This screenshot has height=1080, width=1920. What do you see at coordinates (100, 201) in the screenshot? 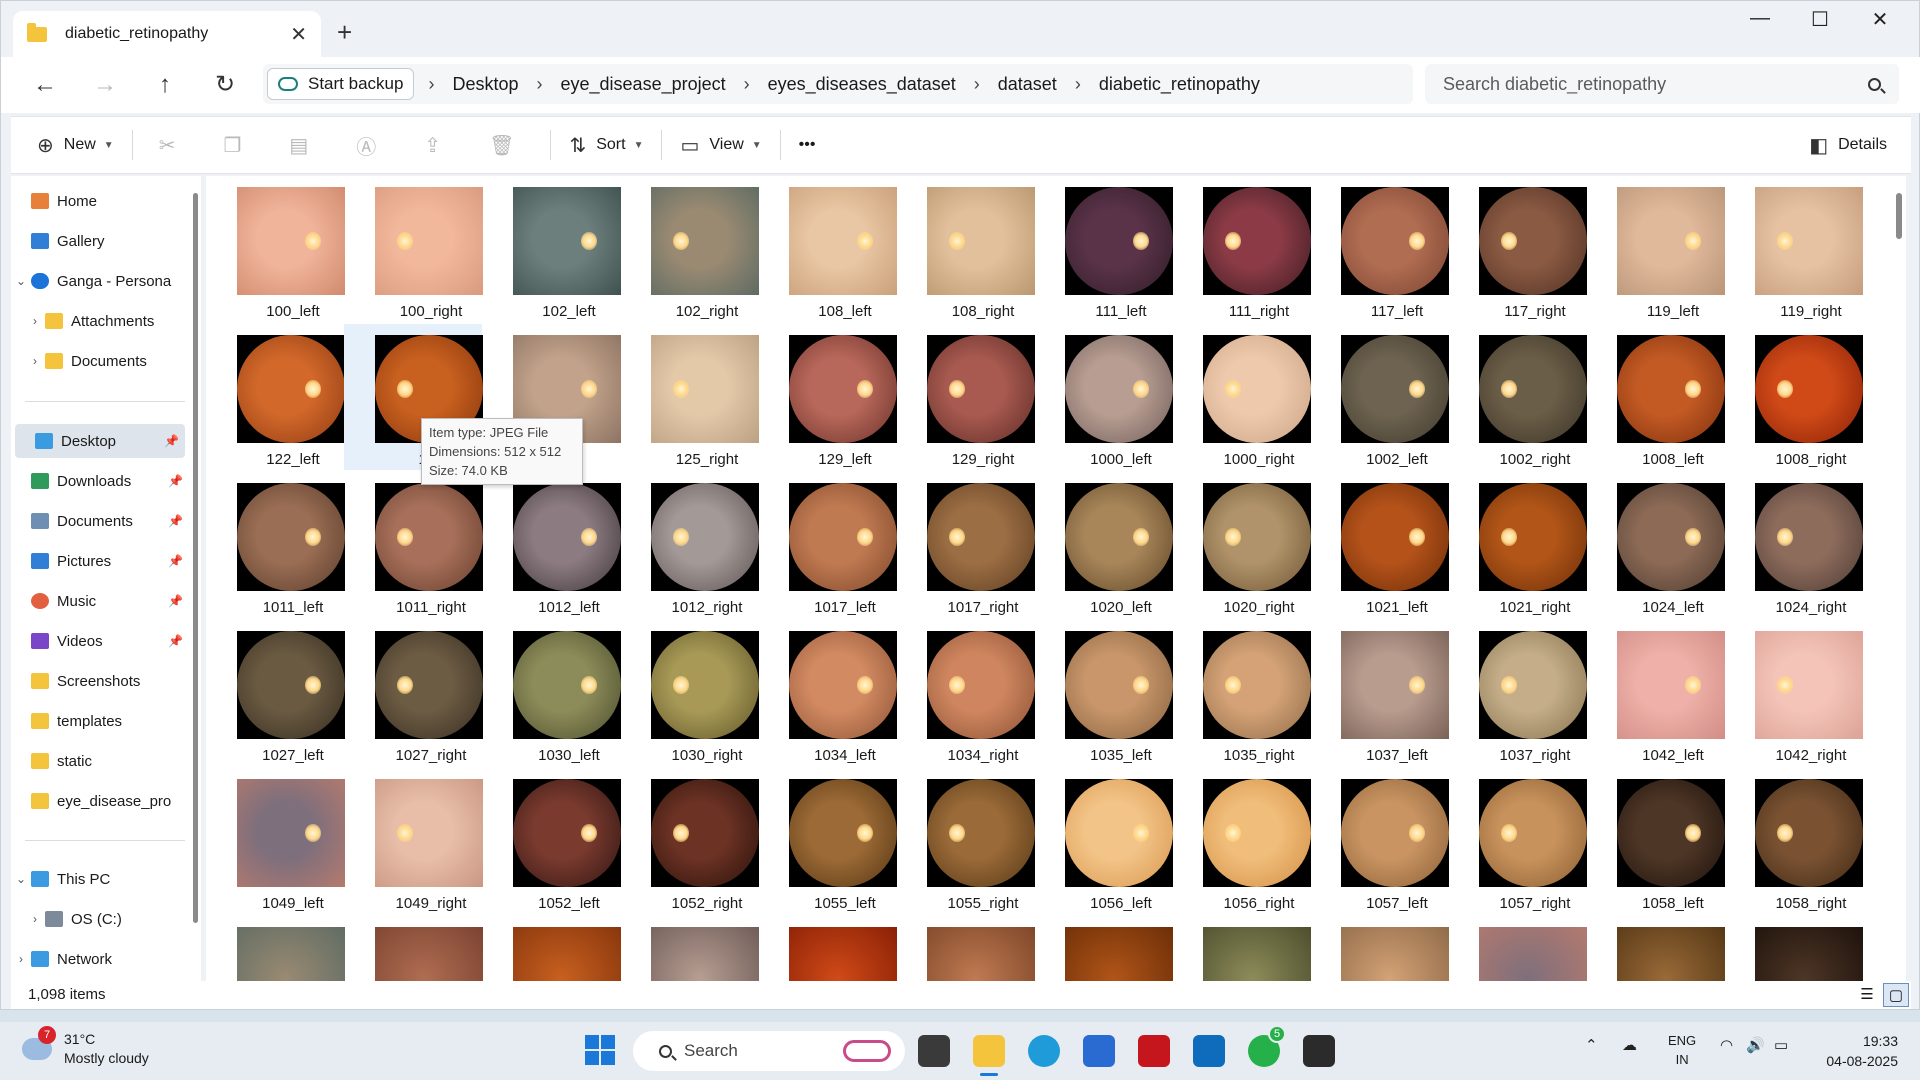
I see `sidebar-item-home: Home` at bounding box center [100, 201].